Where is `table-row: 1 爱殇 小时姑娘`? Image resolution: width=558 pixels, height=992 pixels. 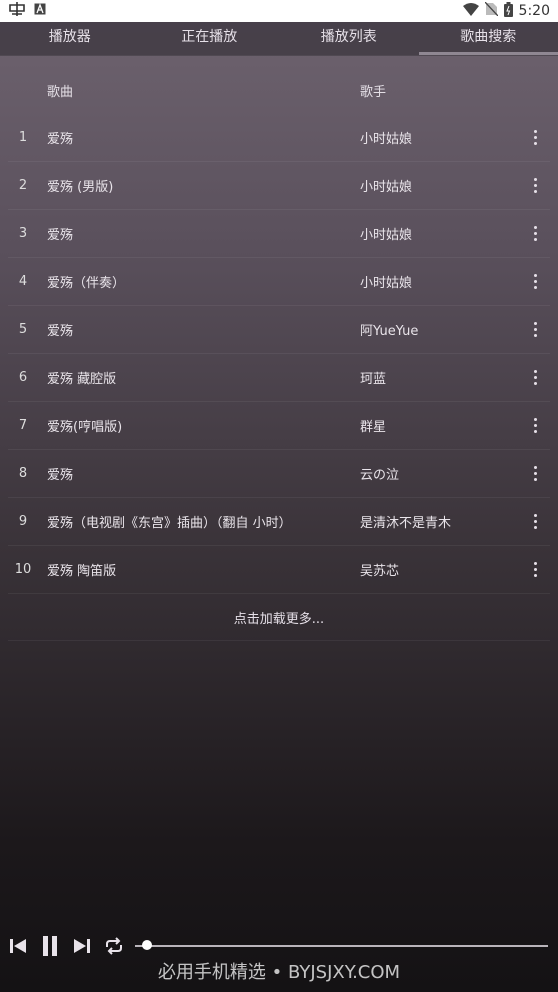 table-row: 1 爱殇 小时姑娘 is located at coordinates (279, 138).